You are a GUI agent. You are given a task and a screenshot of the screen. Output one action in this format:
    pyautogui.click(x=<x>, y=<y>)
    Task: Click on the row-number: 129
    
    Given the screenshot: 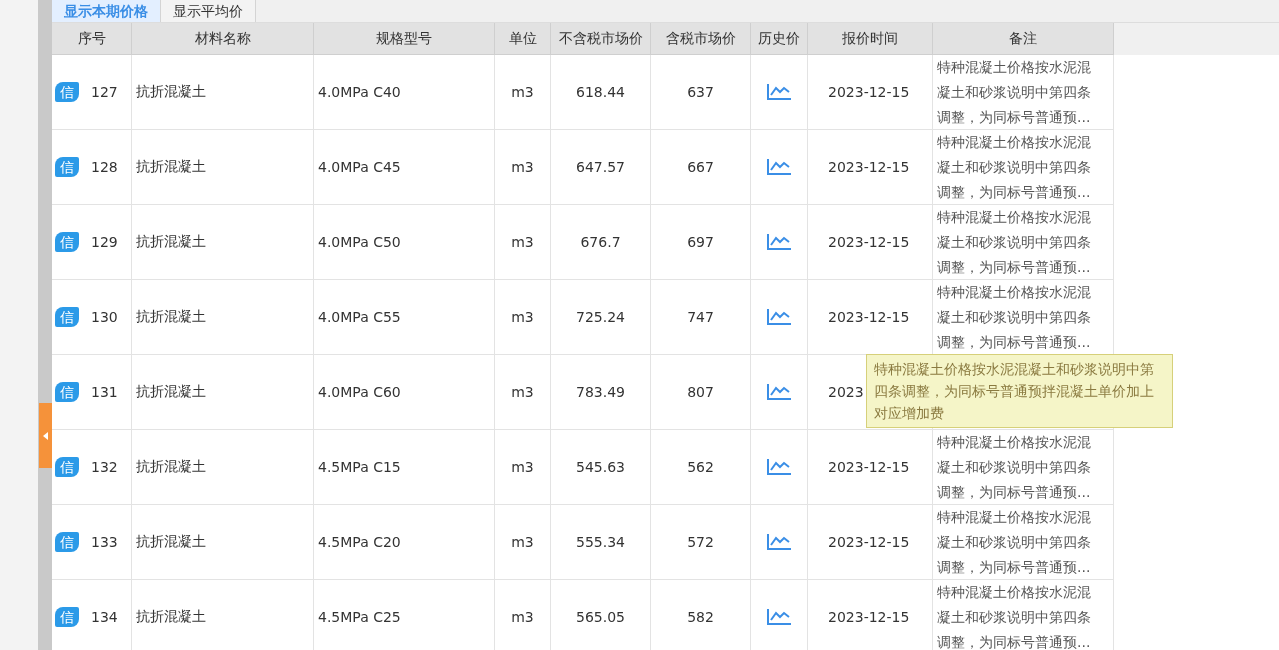 What is the action you would take?
    pyautogui.click(x=104, y=242)
    